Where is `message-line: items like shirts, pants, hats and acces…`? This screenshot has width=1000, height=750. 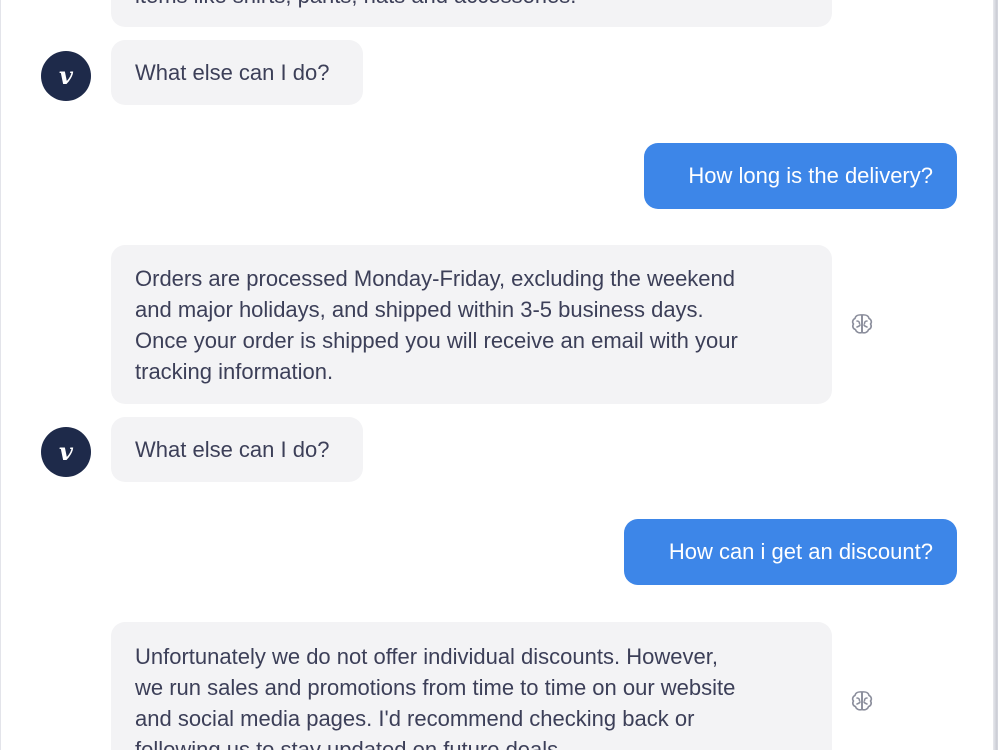
message-line: items like shirts, pants, hats and acces… is located at coordinates (471, 5).